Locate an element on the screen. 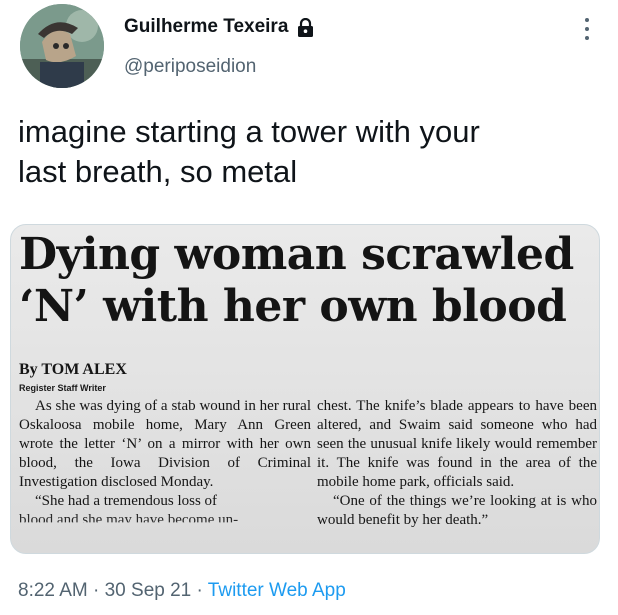 This screenshot has width=618, height=615. tweet-date: 30 Sep 21 is located at coordinates (148, 590).